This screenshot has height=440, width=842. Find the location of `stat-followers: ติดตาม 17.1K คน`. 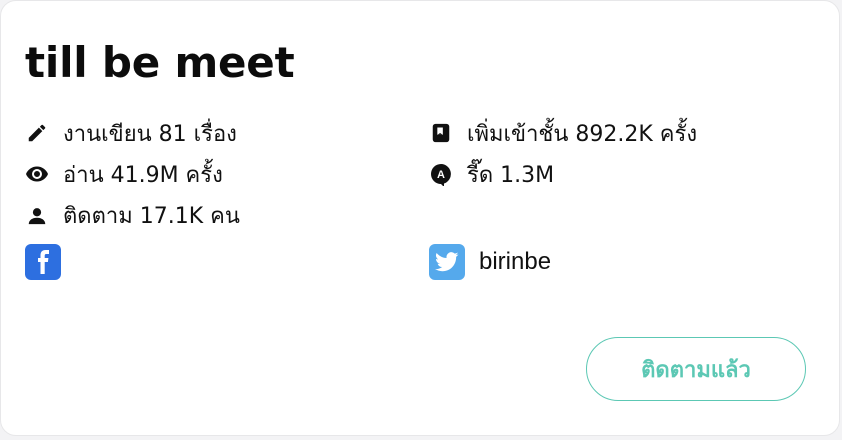

stat-followers: ติดตาม 17.1K คน is located at coordinates (132, 215).